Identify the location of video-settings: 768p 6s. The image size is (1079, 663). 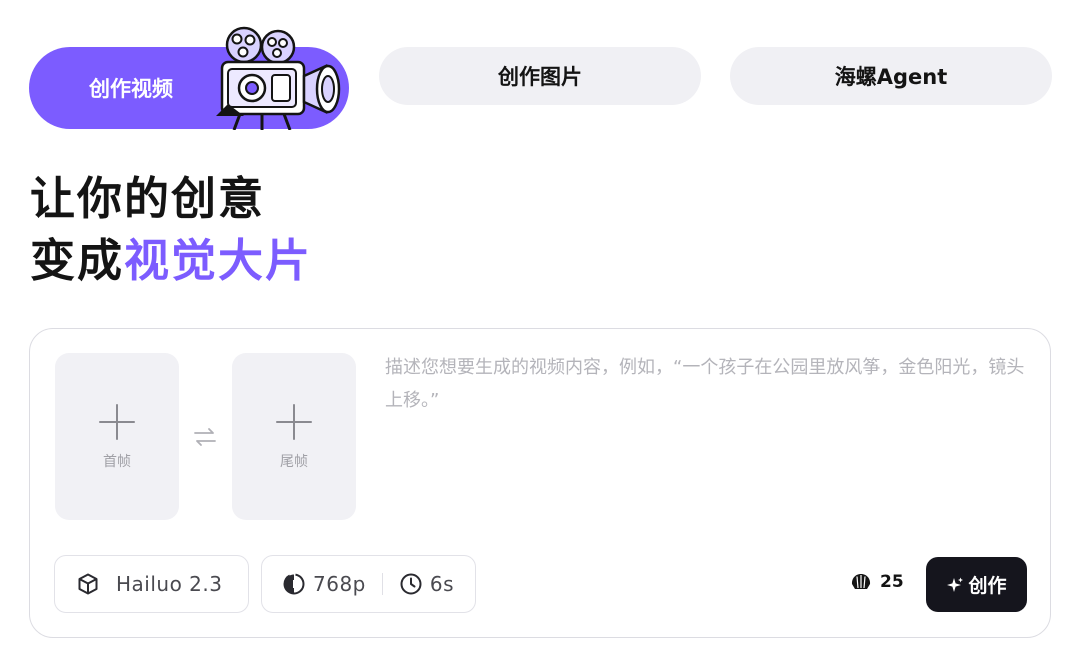
(368, 584).